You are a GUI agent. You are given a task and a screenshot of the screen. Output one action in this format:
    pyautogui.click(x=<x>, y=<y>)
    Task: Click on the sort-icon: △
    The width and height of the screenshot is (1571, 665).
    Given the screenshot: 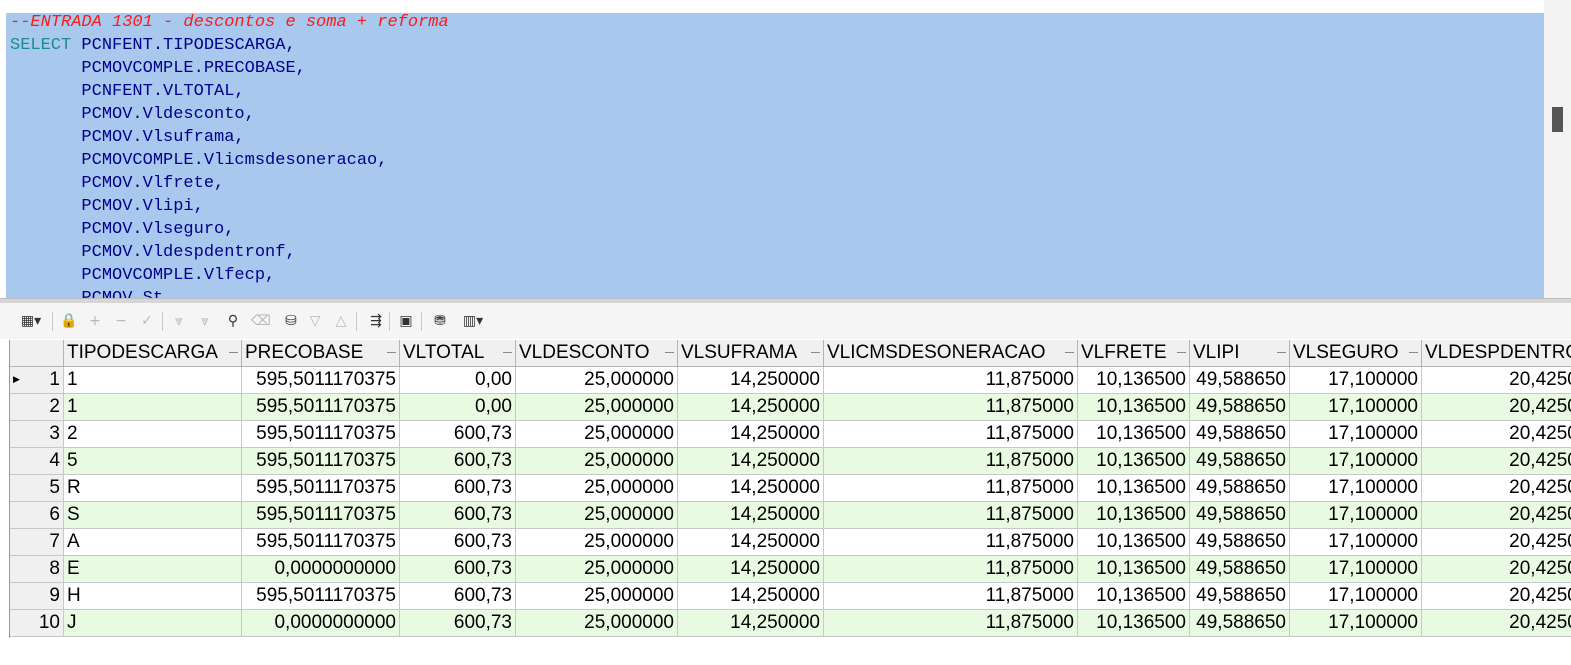 What is the action you would take?
    pyautogui.click(x=341, y=321)
    